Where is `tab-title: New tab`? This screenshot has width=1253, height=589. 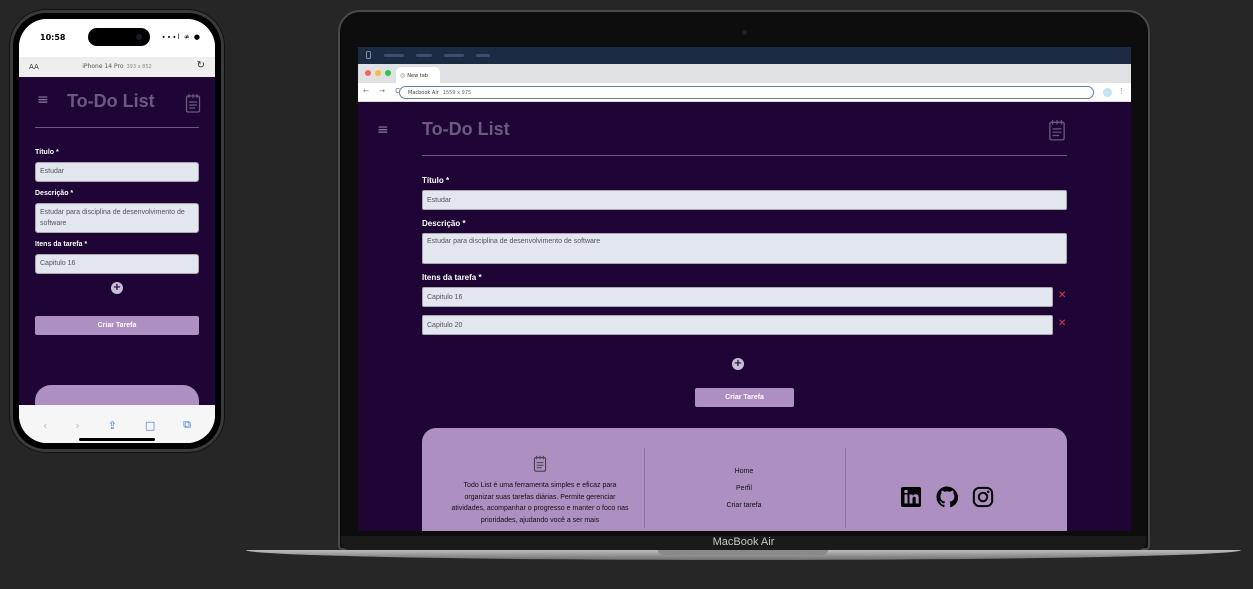 tab-title: New tab is located at coordinates (417, 76).